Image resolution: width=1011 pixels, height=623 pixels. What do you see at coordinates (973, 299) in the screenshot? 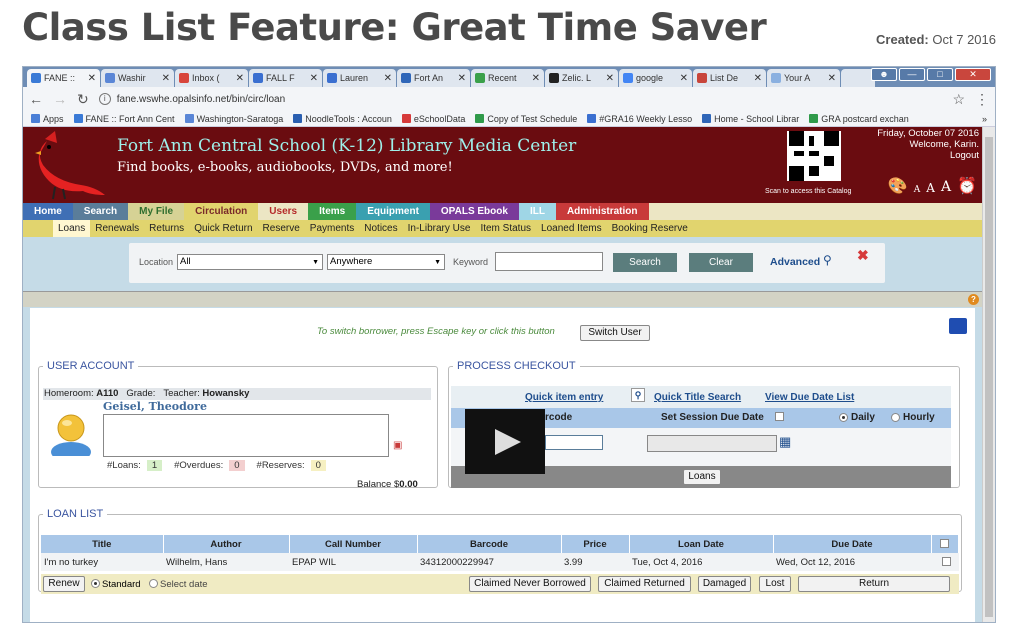
I see `help-icon: ?` at bounding box center [973, 299].